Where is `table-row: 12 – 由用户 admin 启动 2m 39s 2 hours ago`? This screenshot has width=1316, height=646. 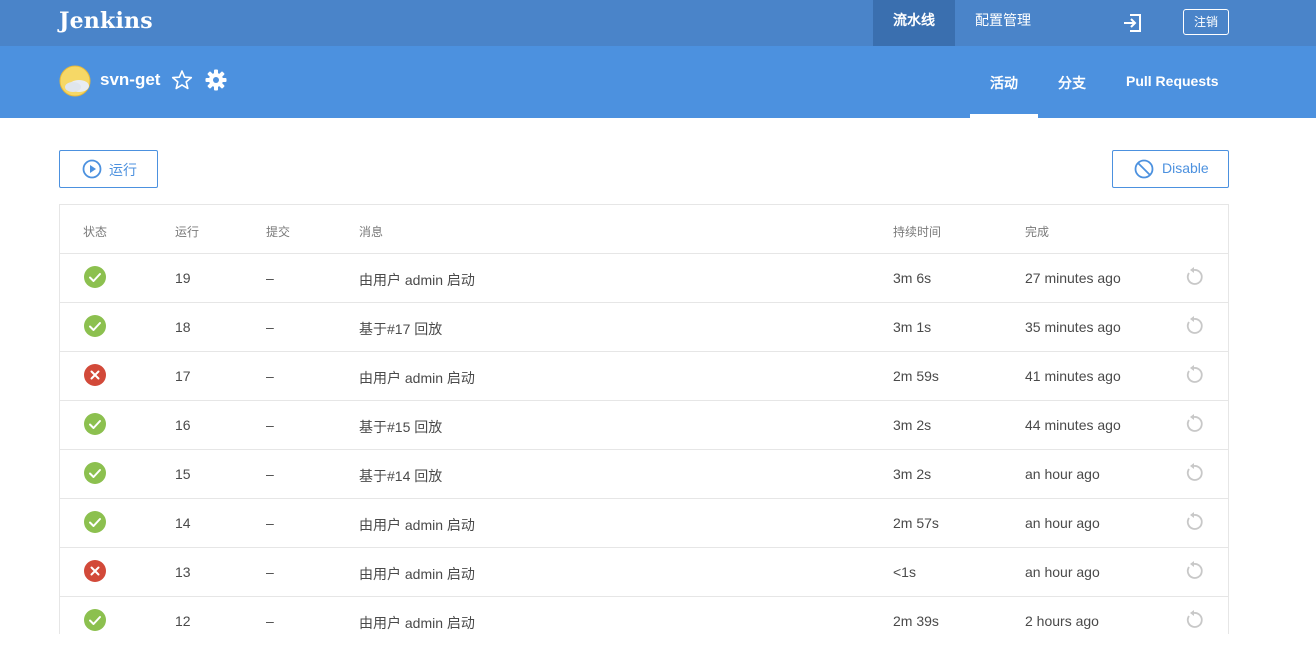 table-row: 12 – 由用户 admin 启动 2m 39s 2 hours ago is located at coordinates (644, 621).